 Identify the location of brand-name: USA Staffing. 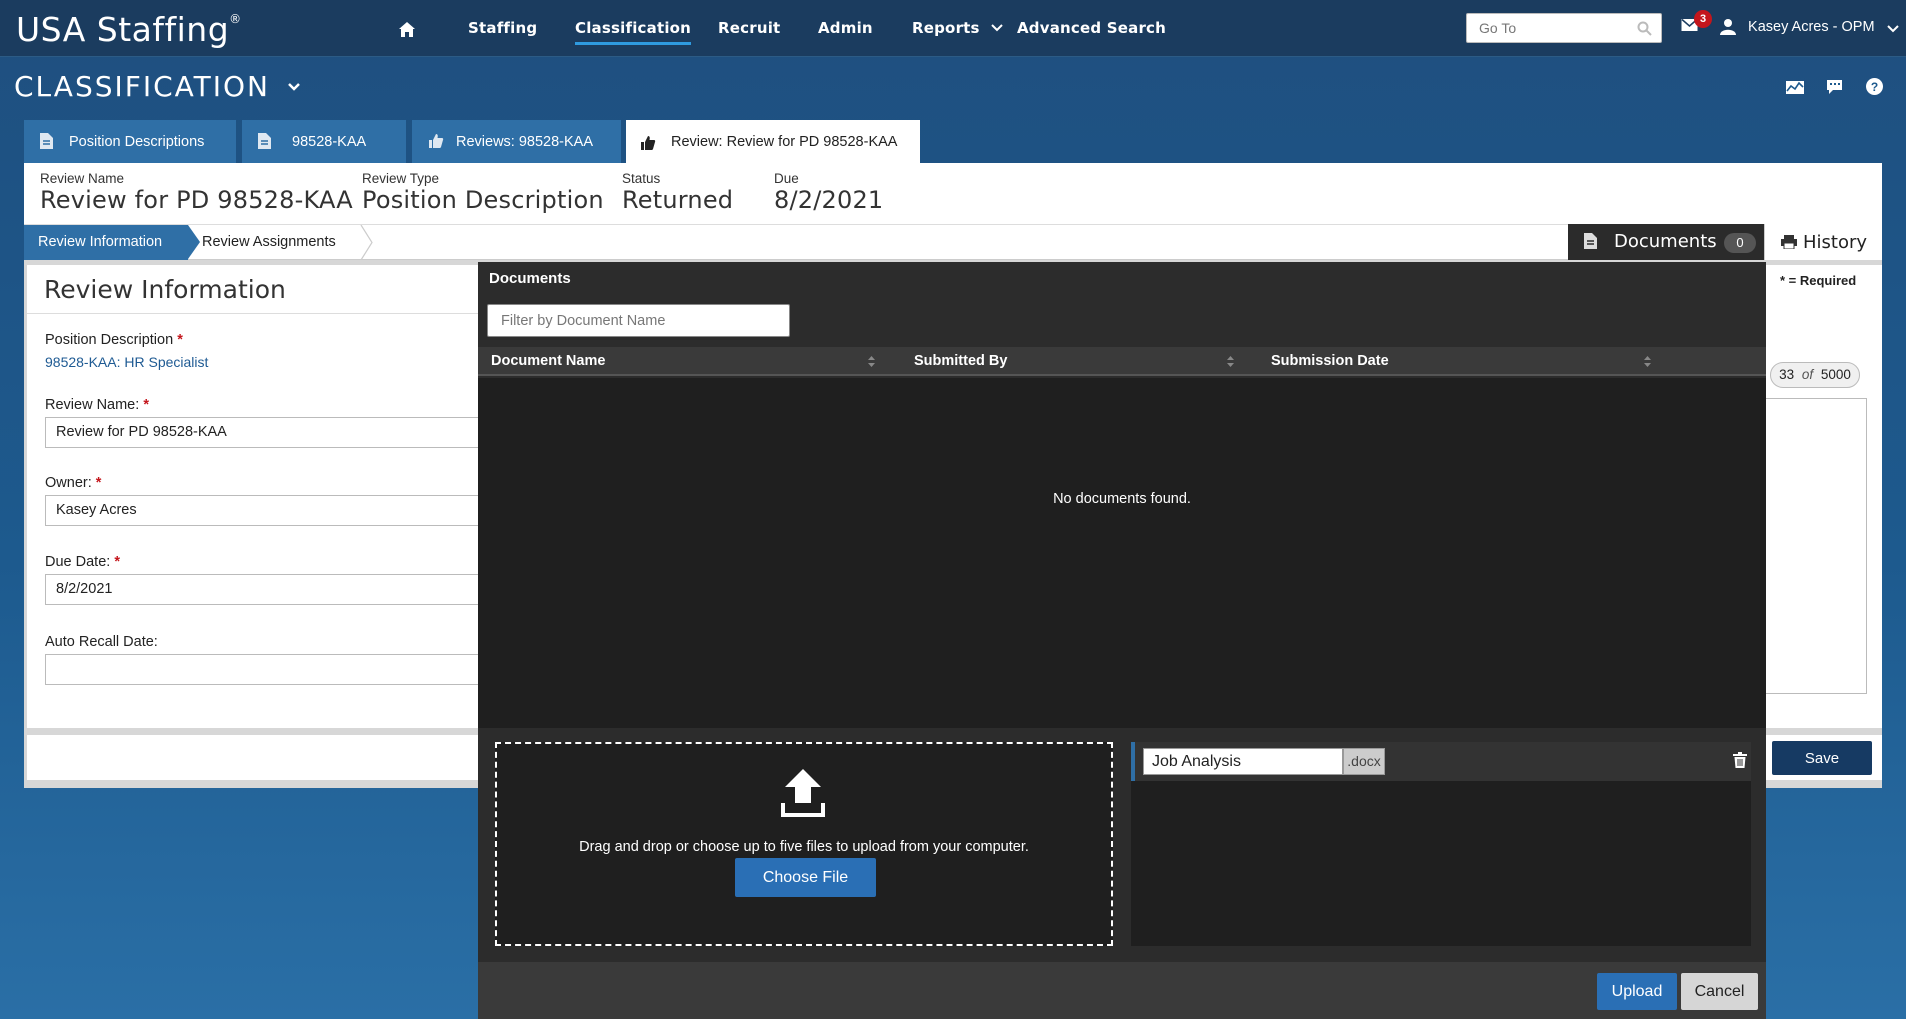
(123, 29).